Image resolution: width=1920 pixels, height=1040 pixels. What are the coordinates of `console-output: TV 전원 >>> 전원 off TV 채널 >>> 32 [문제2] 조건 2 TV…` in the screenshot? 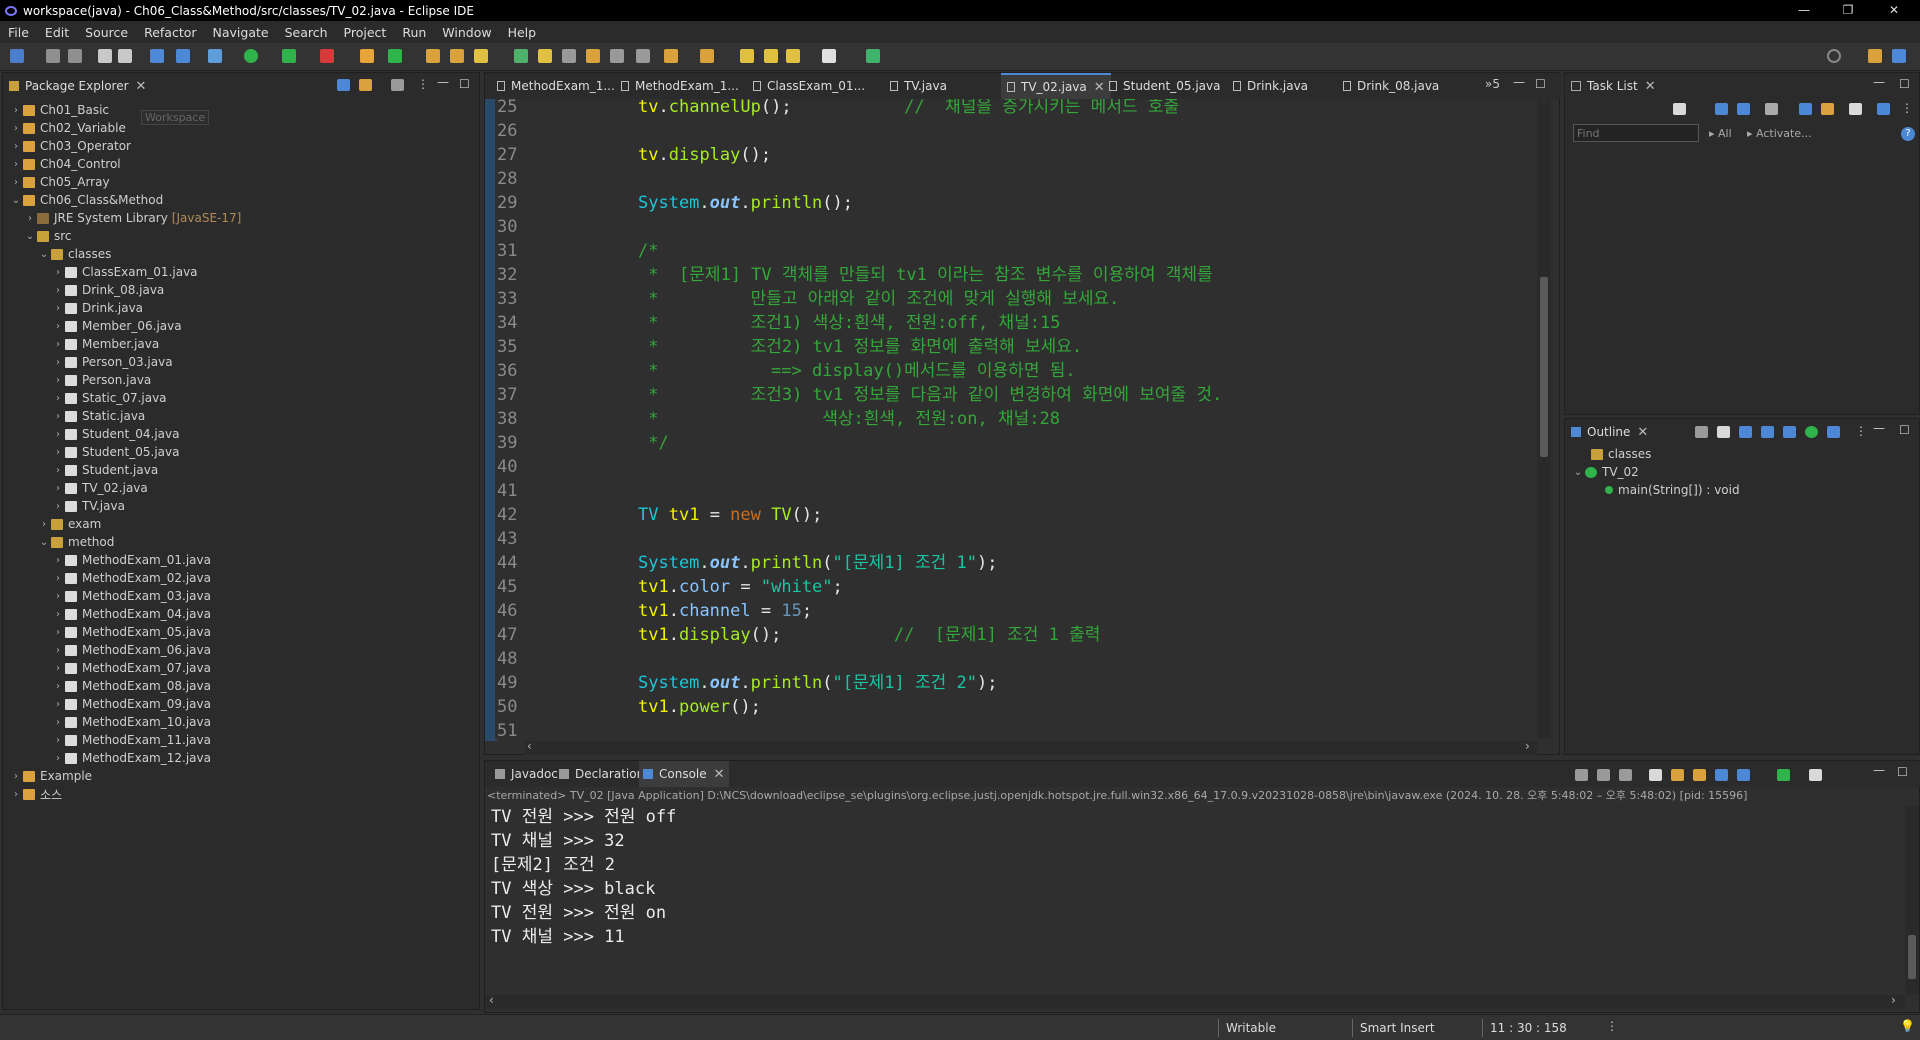 It's located at (1194, 899).